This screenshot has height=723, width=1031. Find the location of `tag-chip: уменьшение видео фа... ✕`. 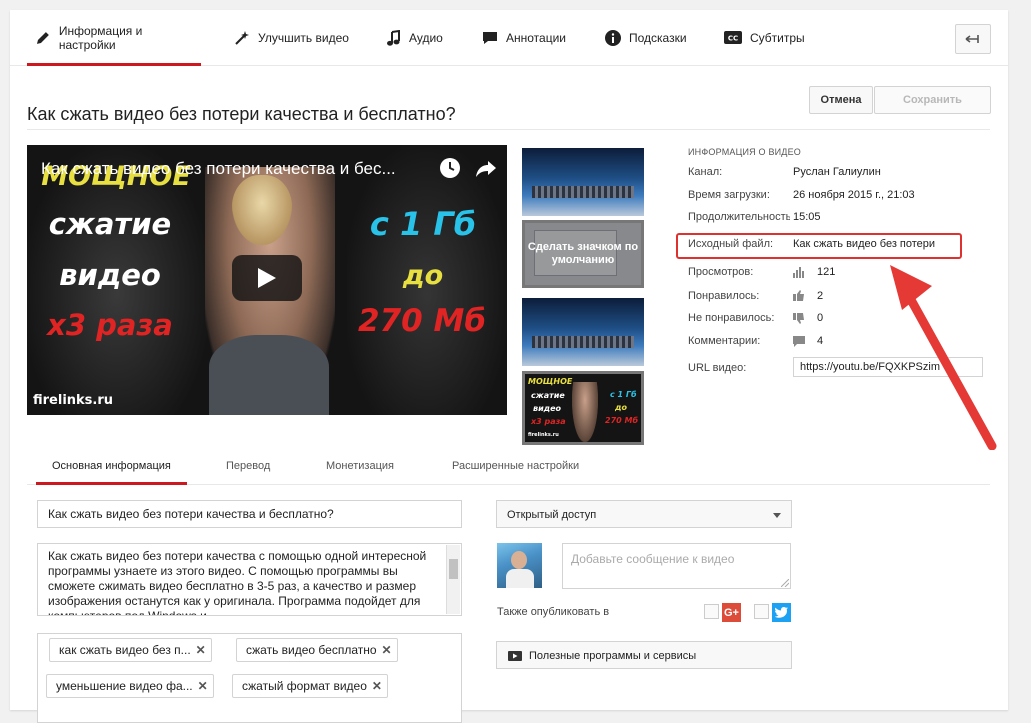

tag-chip: уменьшение видео фа... ✕ is located at coordinates (130, 686).